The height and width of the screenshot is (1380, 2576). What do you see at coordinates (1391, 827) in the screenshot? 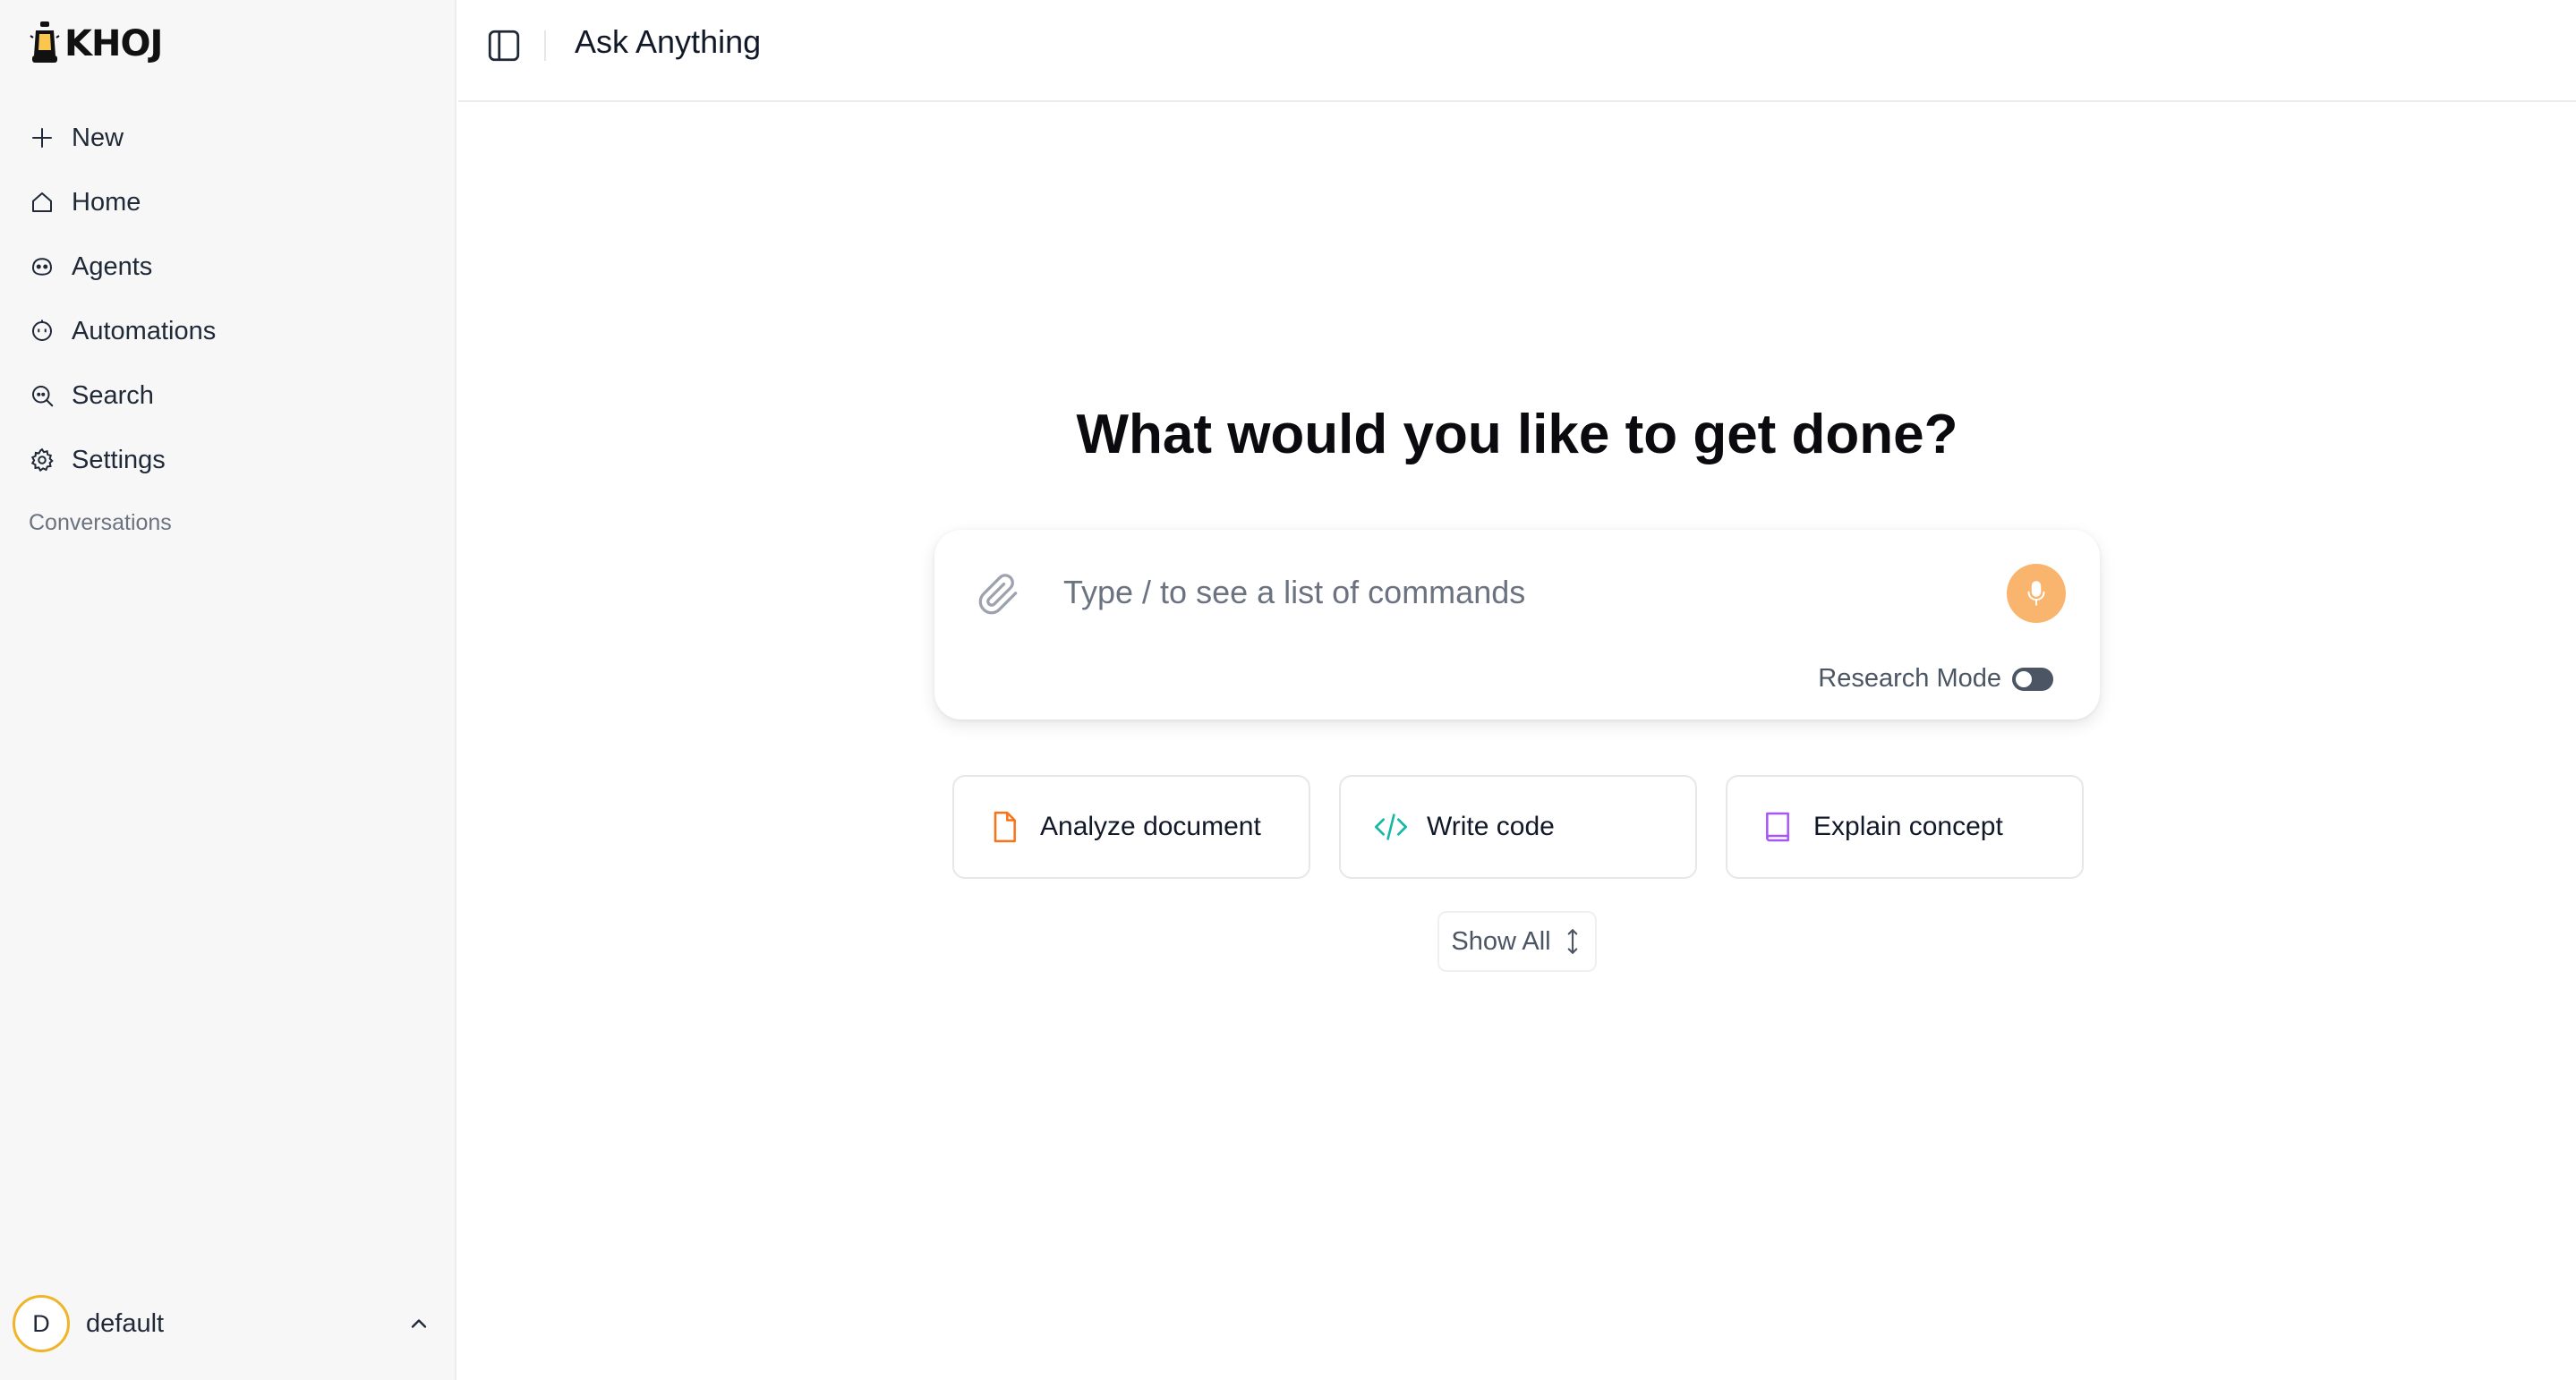
I see `code-icon` at bounding box center [1391, 827].